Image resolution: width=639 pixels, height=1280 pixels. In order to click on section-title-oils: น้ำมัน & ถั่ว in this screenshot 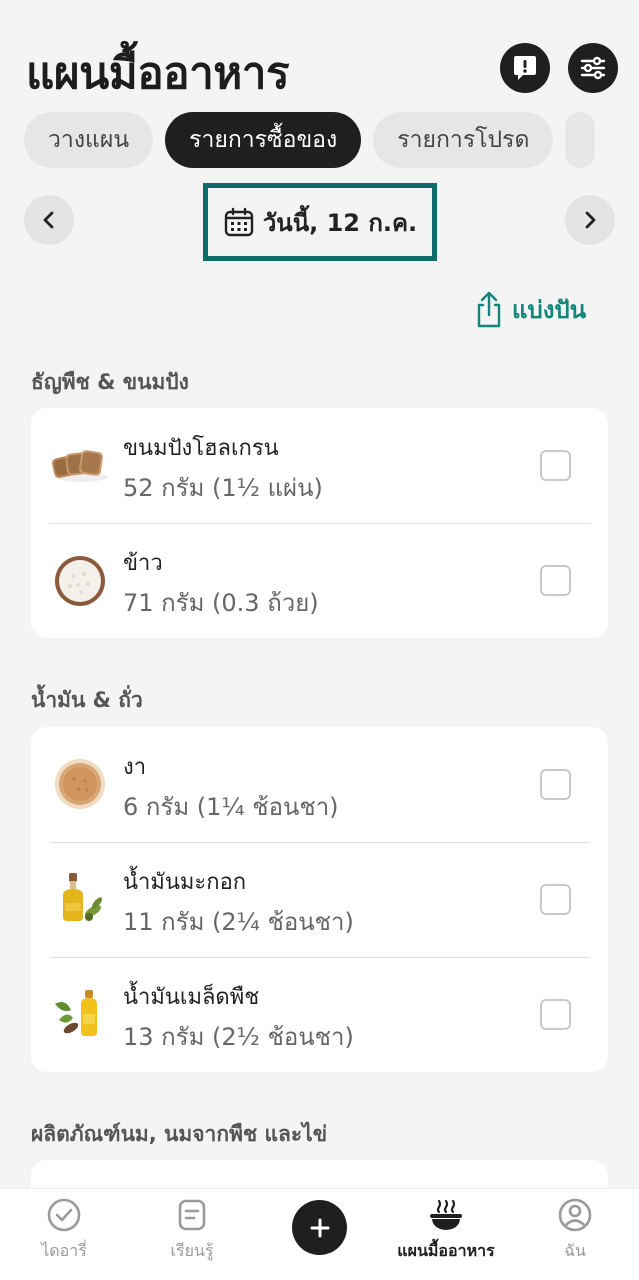, I will do `click(87, 700)`.